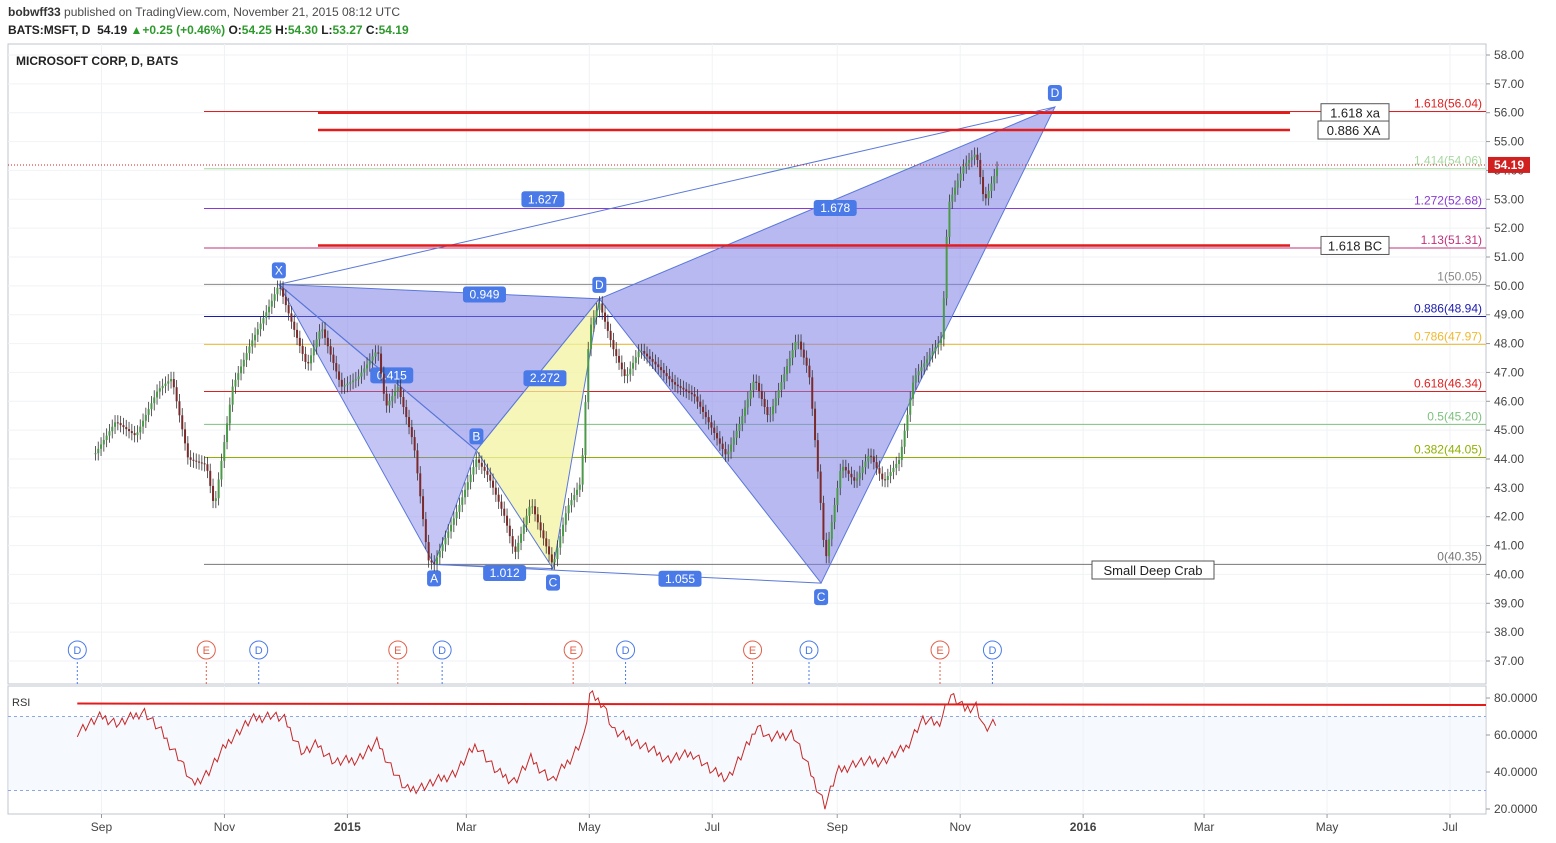 This screenshot has height=843, width=1556. I want to click on pattern-point-label: X, so click(279, 270).